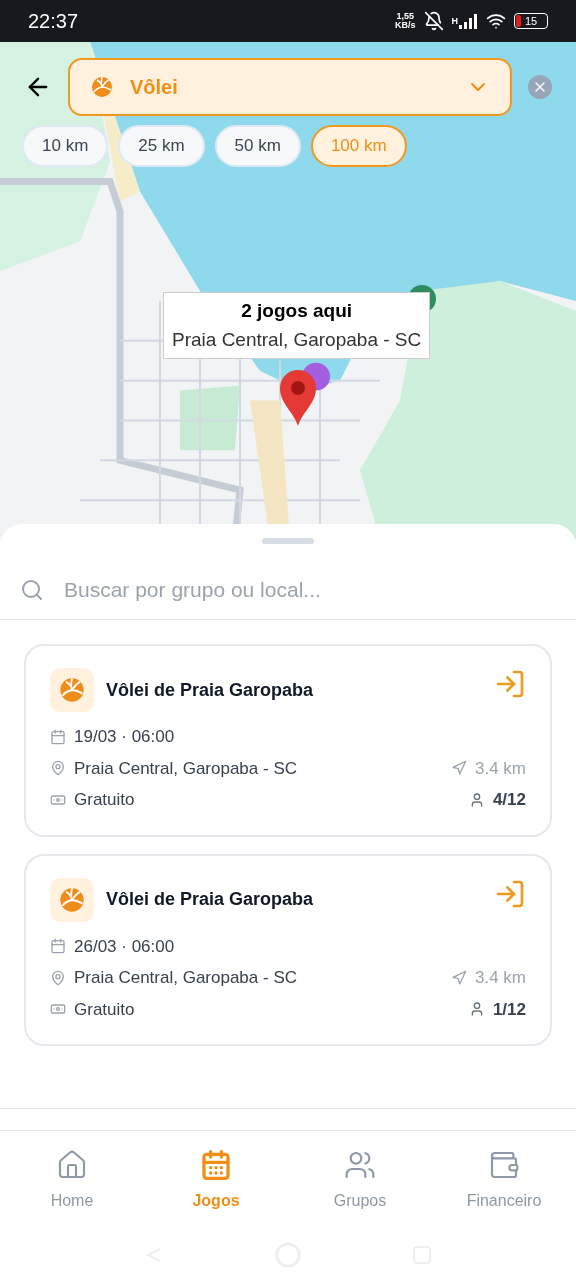 The image size is (576, 1280). I want to click on home-icon, so click(72, 1164).